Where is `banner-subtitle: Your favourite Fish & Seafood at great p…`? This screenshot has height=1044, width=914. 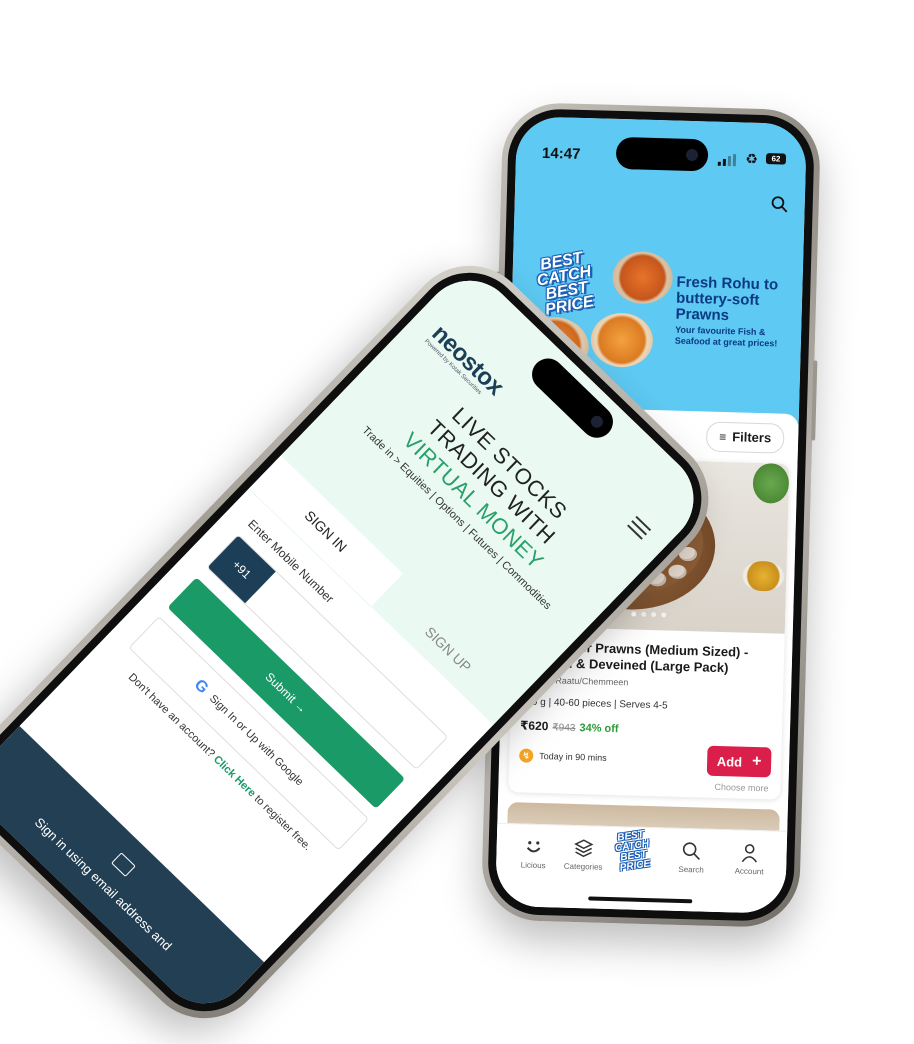 banner-subtitle: Your favourite Fish & Seafood at great p… is located at coordinates (726, 336).